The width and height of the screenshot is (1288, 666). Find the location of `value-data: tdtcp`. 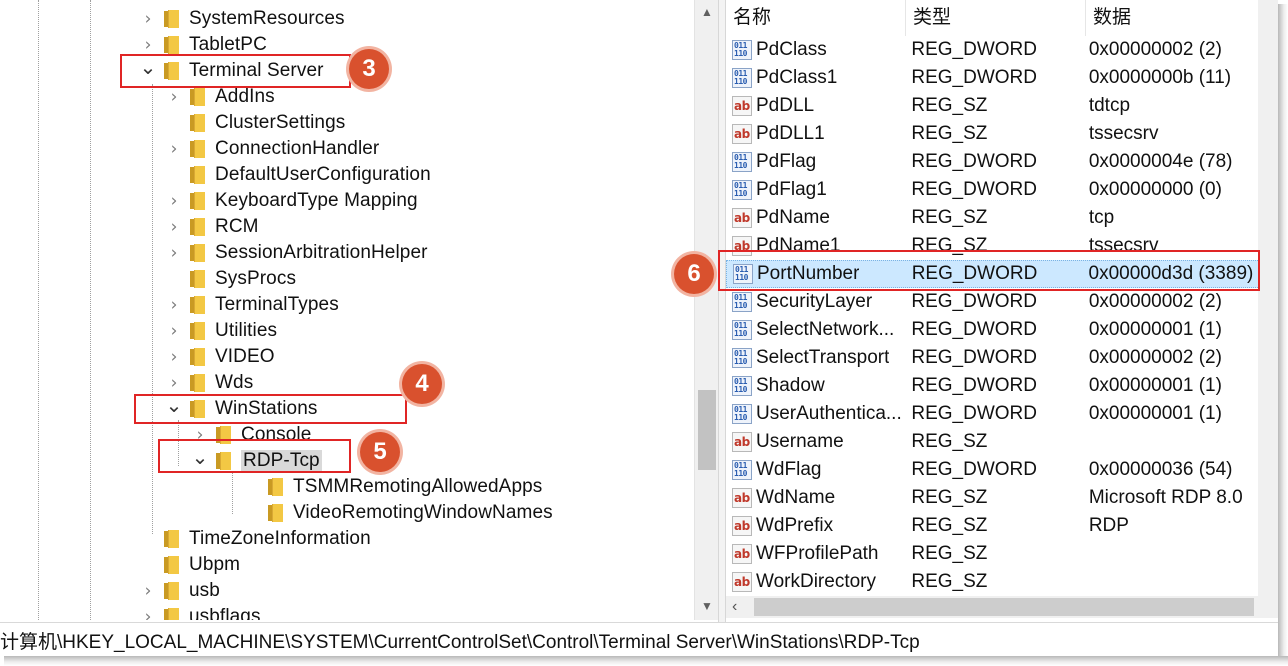

value-data: tdtcp is located at coordinates (1109, 105).